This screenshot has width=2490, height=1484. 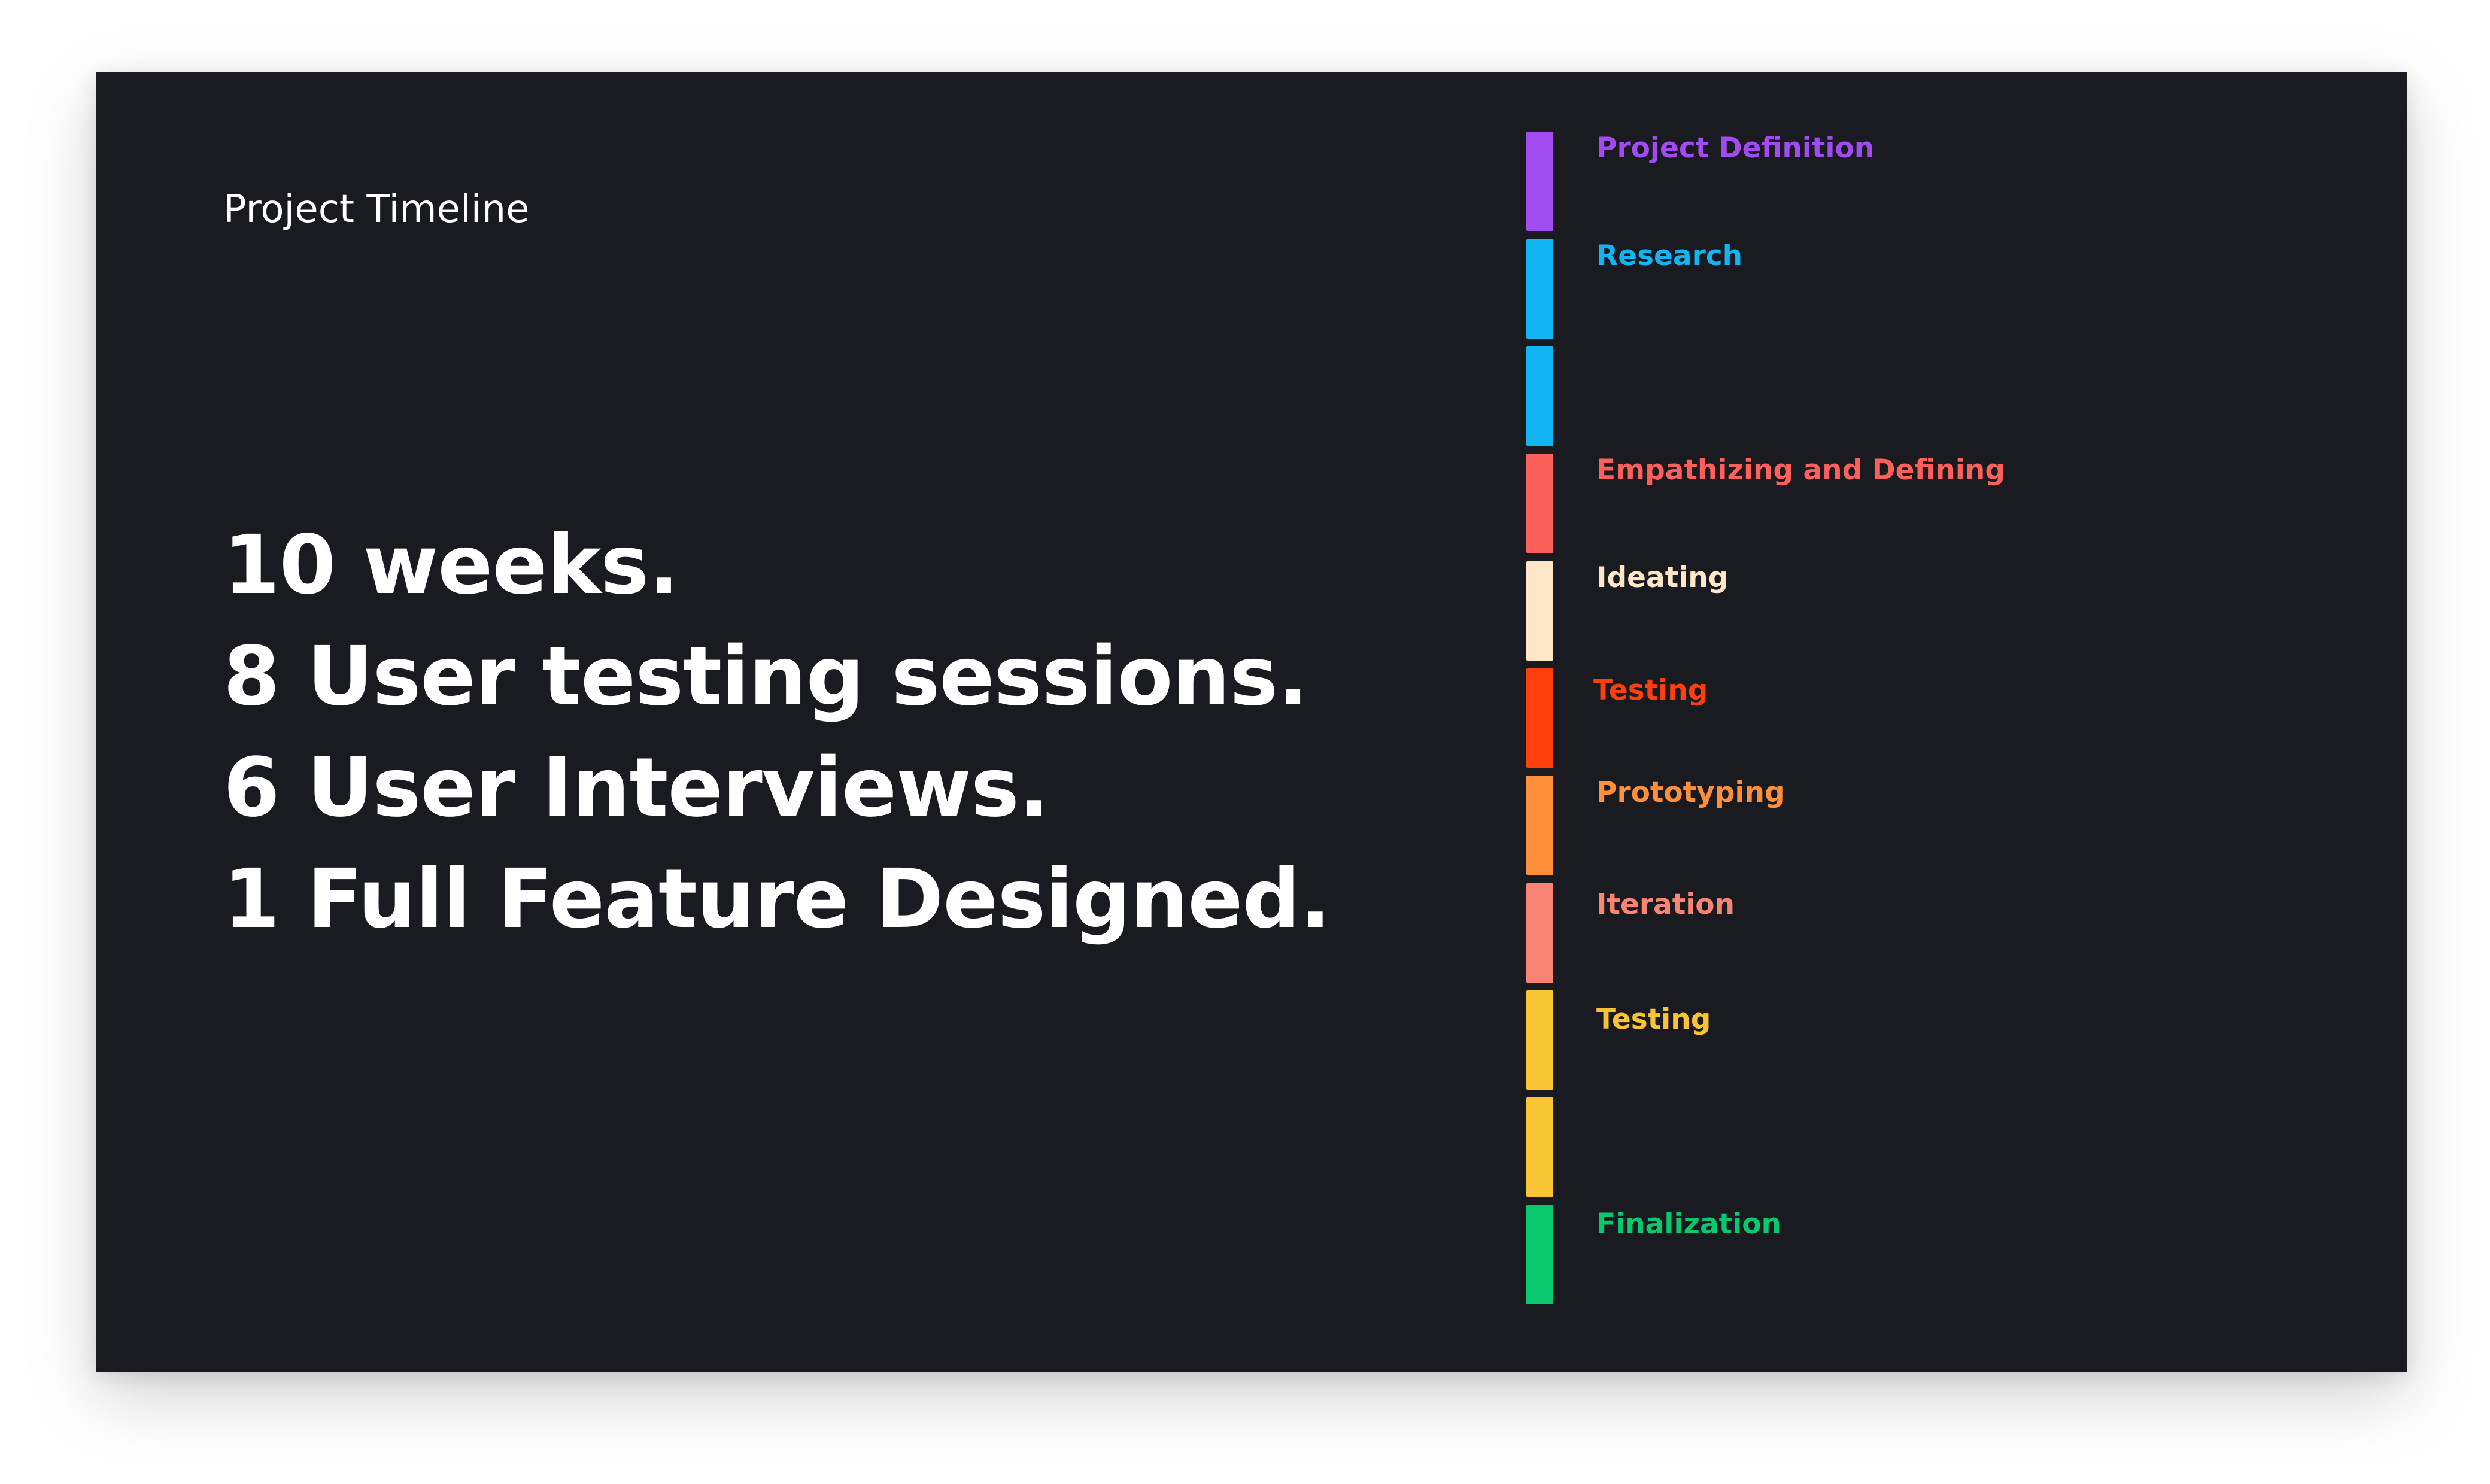 What do you see at coordinates (1690, 792) in the screenshot?
I see `phase-label-prototyping: Prototyping` at bounding box center [1690, 792].